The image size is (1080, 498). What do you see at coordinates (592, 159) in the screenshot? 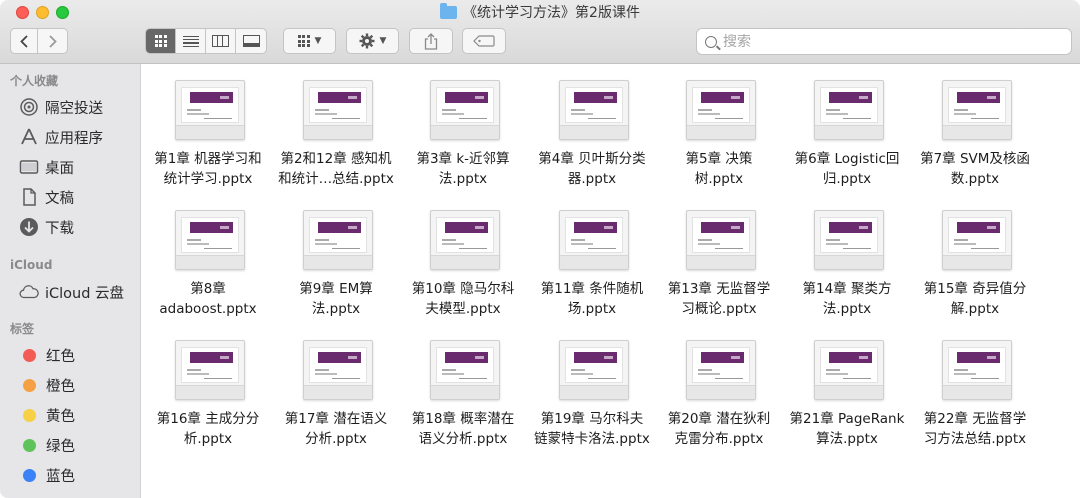
I see `file-name-line: 第4章 贝叶斯分类` at bounding box center [592, 159].